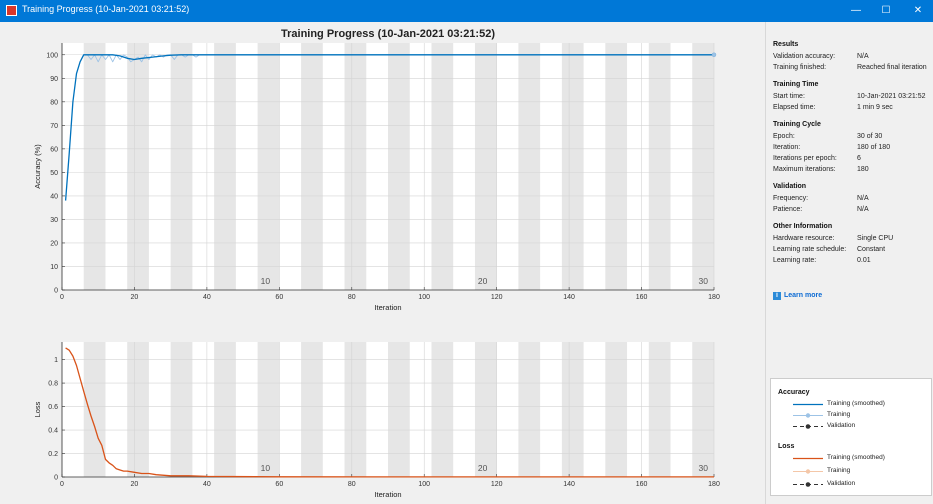  Describe the element at coordinates (52, 55) in the screenshot. I see `accuracy-y-tick-label: 100` at that location.